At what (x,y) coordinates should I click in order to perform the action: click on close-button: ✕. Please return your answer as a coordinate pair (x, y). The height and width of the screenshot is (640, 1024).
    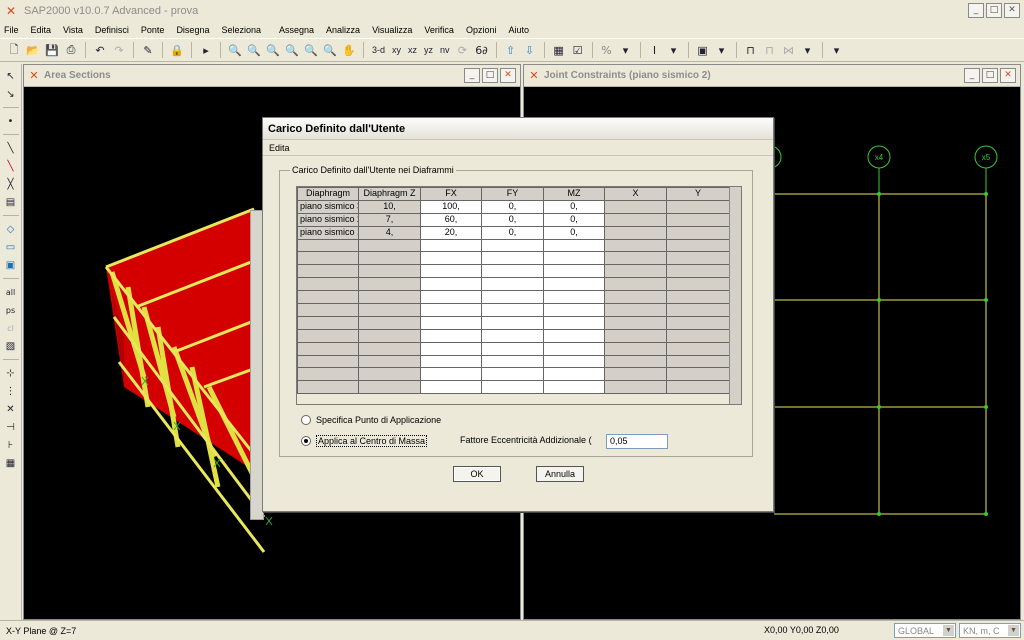
    Looking at the image, I should click on (508, 75).